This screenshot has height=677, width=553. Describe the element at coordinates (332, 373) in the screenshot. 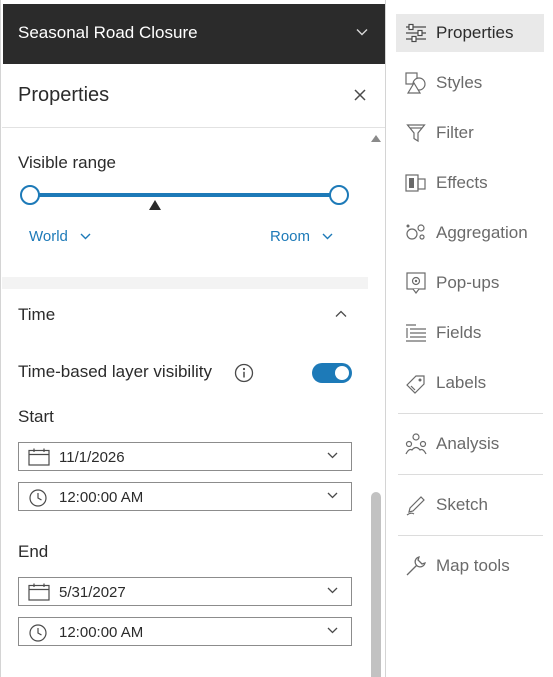

I see `time-visibility-toggle` at that location.